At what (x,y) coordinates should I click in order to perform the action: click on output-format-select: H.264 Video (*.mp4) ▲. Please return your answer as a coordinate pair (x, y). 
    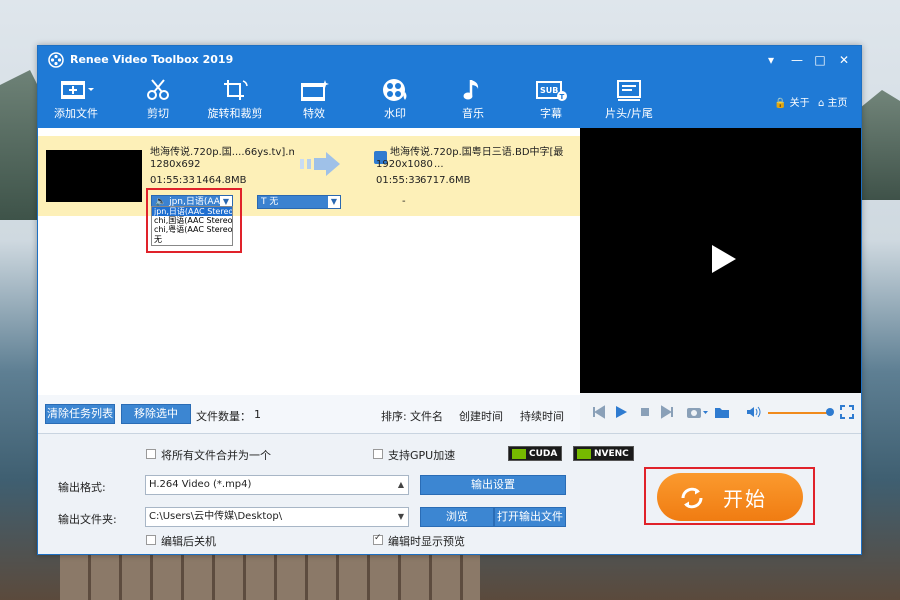
    Looking at the image, I should click on (277, 485).